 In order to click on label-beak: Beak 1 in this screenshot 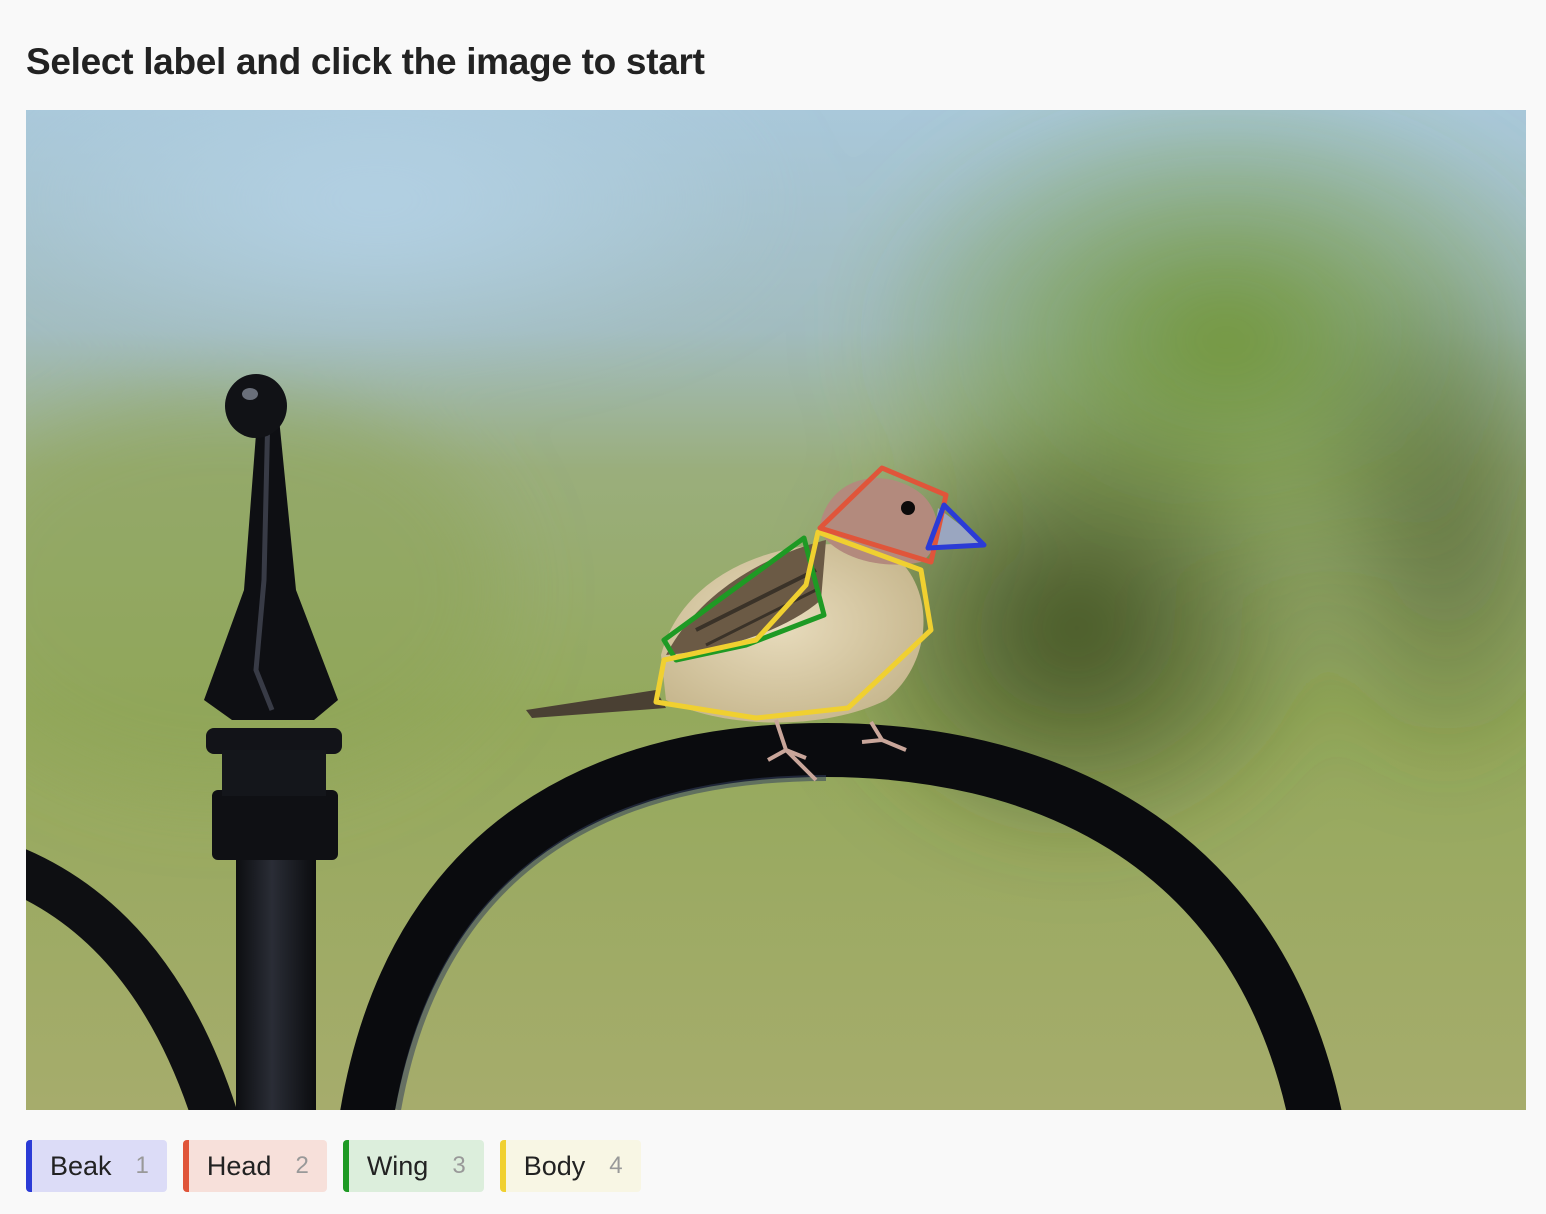, I will do `click(96, 1166)`.